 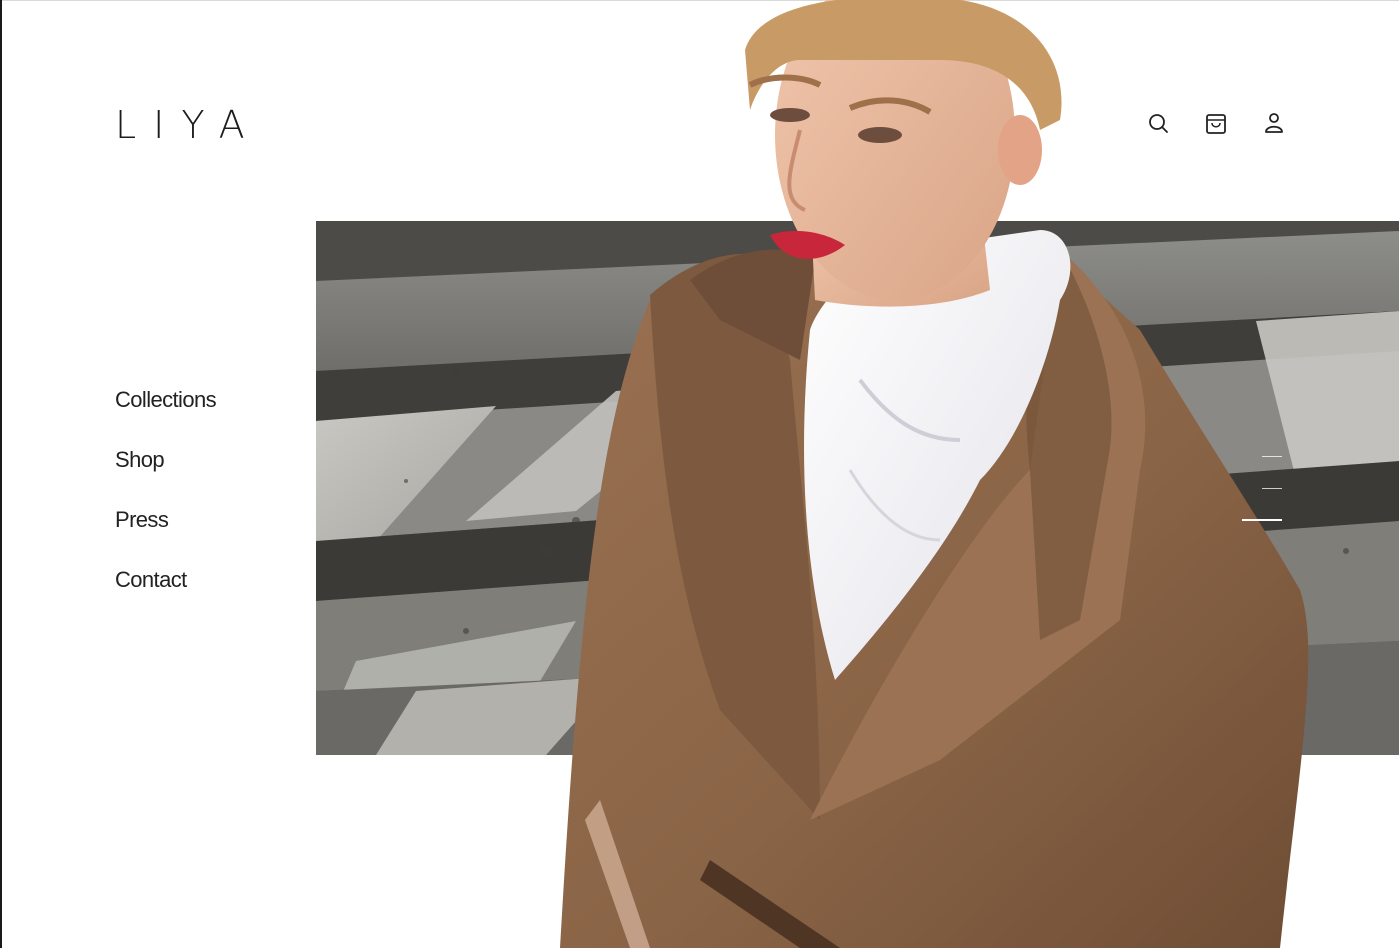 I want to click on nav-collections: Collections, so click(x=166, y=414).